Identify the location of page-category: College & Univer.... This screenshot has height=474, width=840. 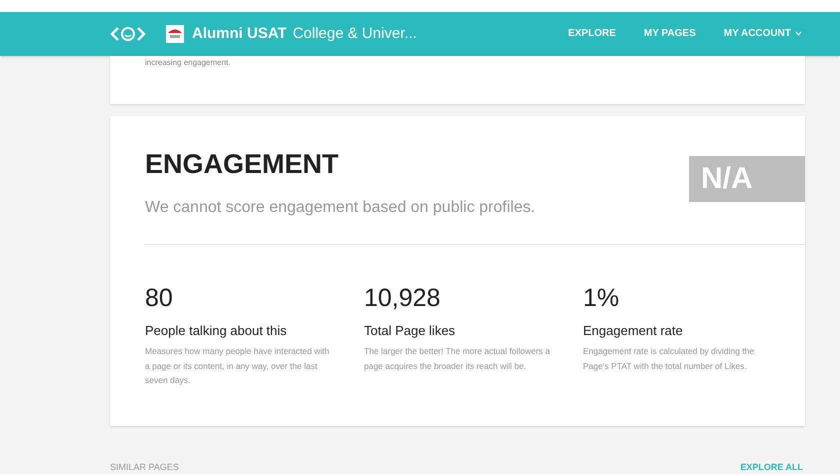
(354, 34).